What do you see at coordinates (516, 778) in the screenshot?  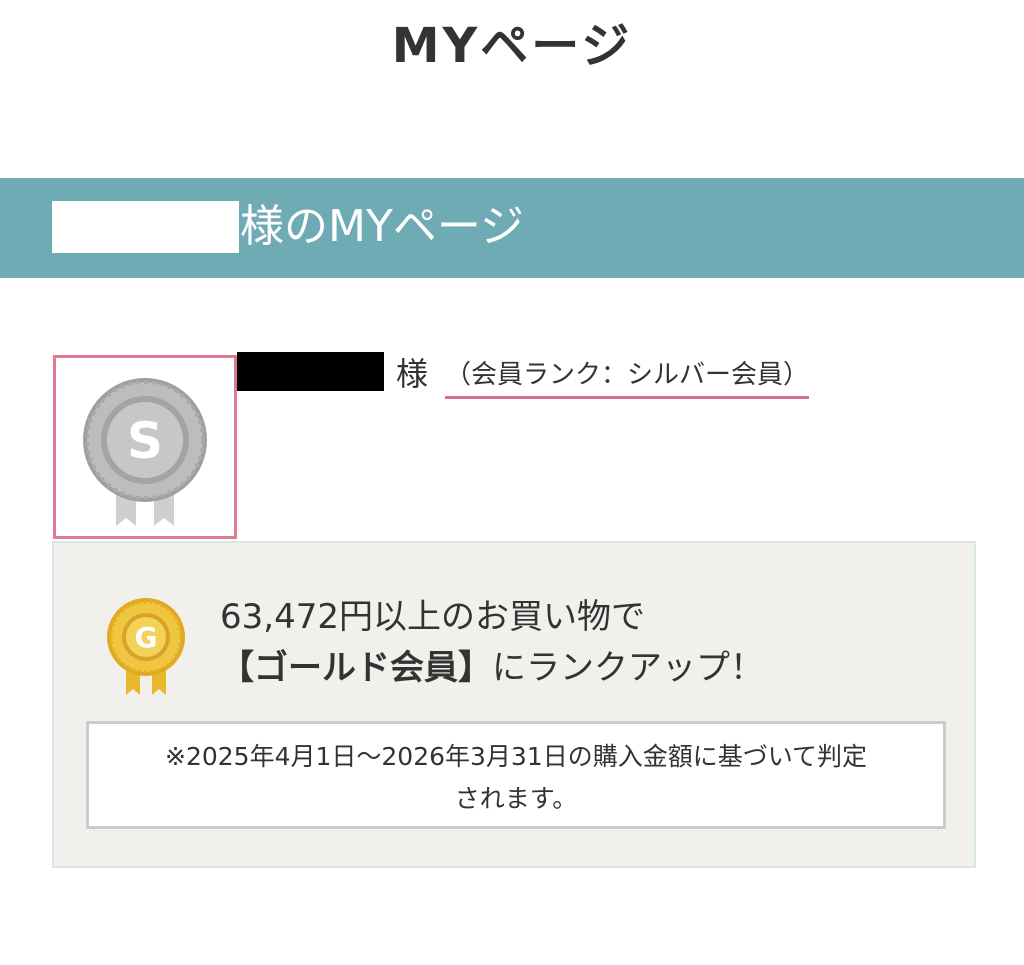 I see `rank-note-text: ※2025年4月1日〜2026年3月31日の購入金額に基づいて判定 されます。` at bounding box center [516, 778].